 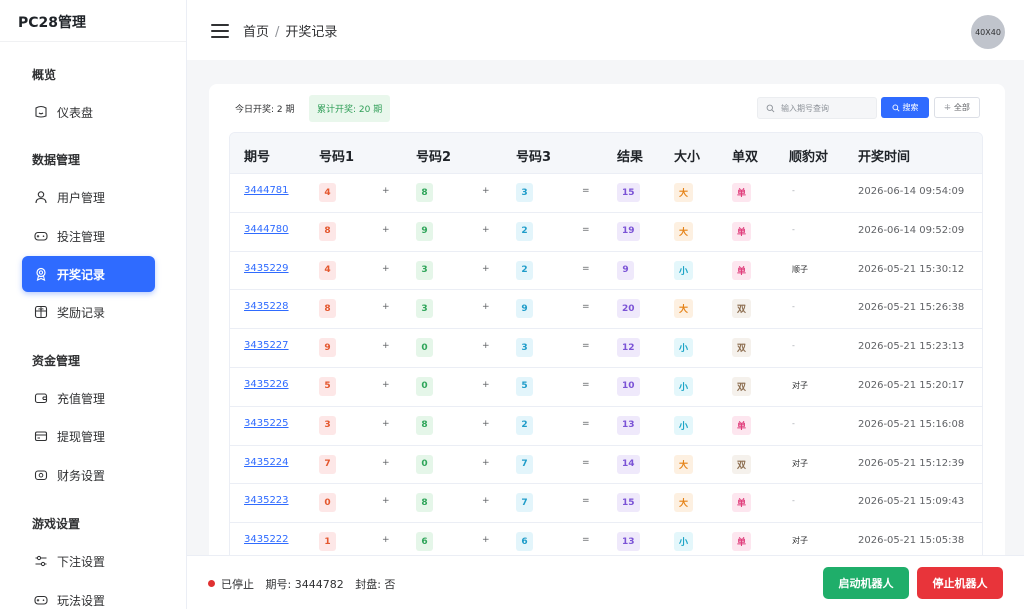 What do you see at coordinates (88, 398) in the screenshot?
I see `sidebar-item-recharge: 充值管理` at bounding box center [88, 398].